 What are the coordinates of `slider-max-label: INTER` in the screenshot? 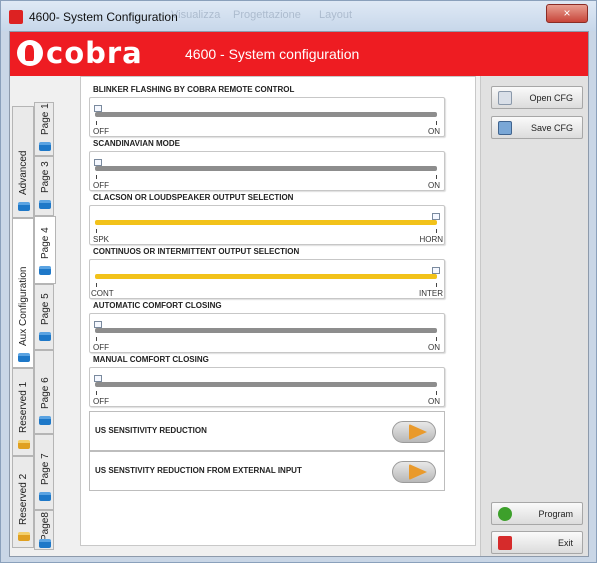 It's located at (431, 293).